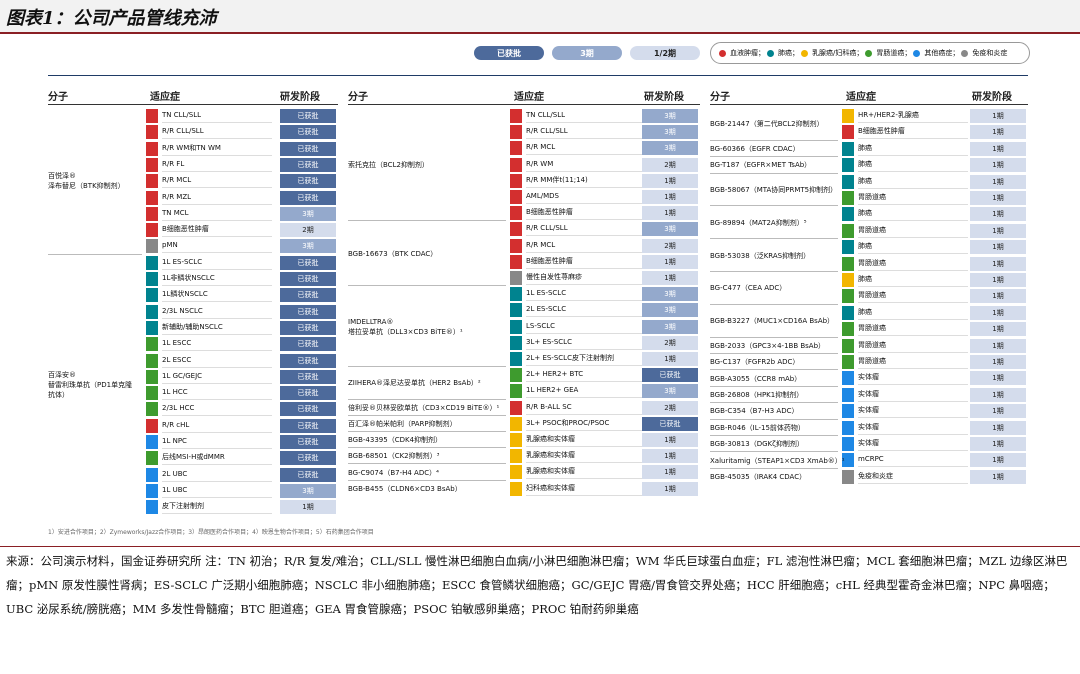 The height and width of the screenshot is (674, 1080). Describe the element at coordinates (217, 474) in the screenshot. I see `indication-label: 2L UBC` at that location.